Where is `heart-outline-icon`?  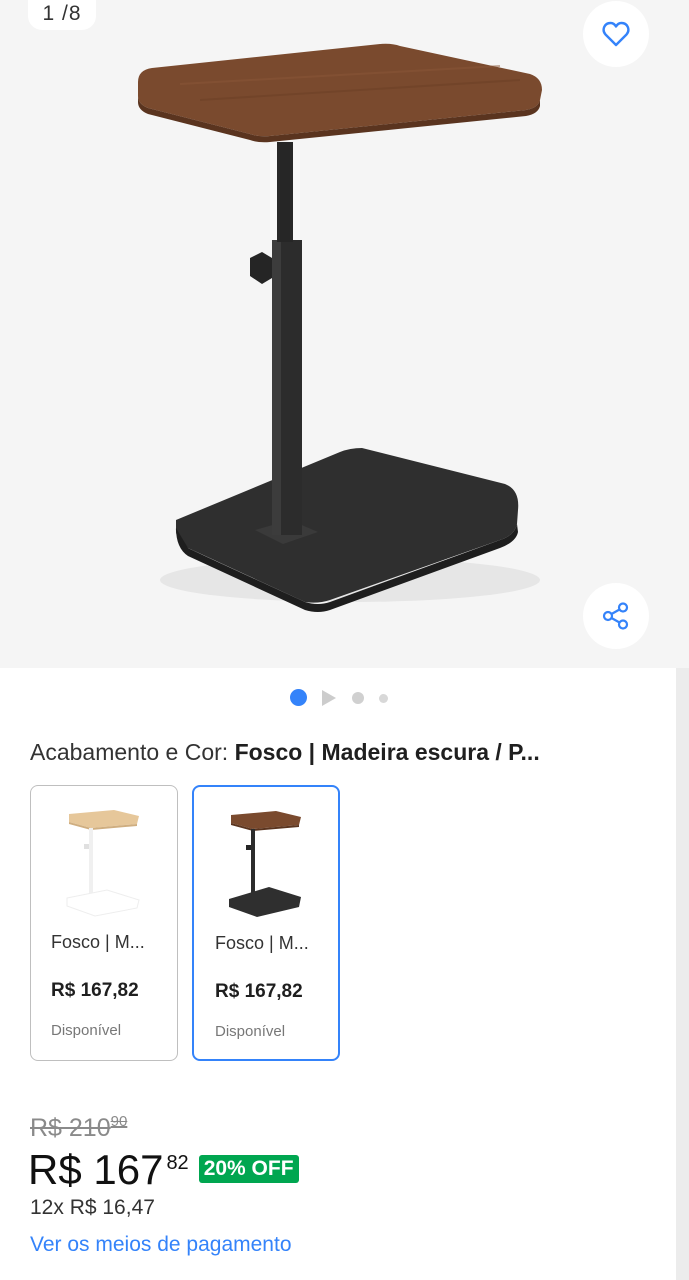
heart-outline-icon is located at coordinates (616, 34).